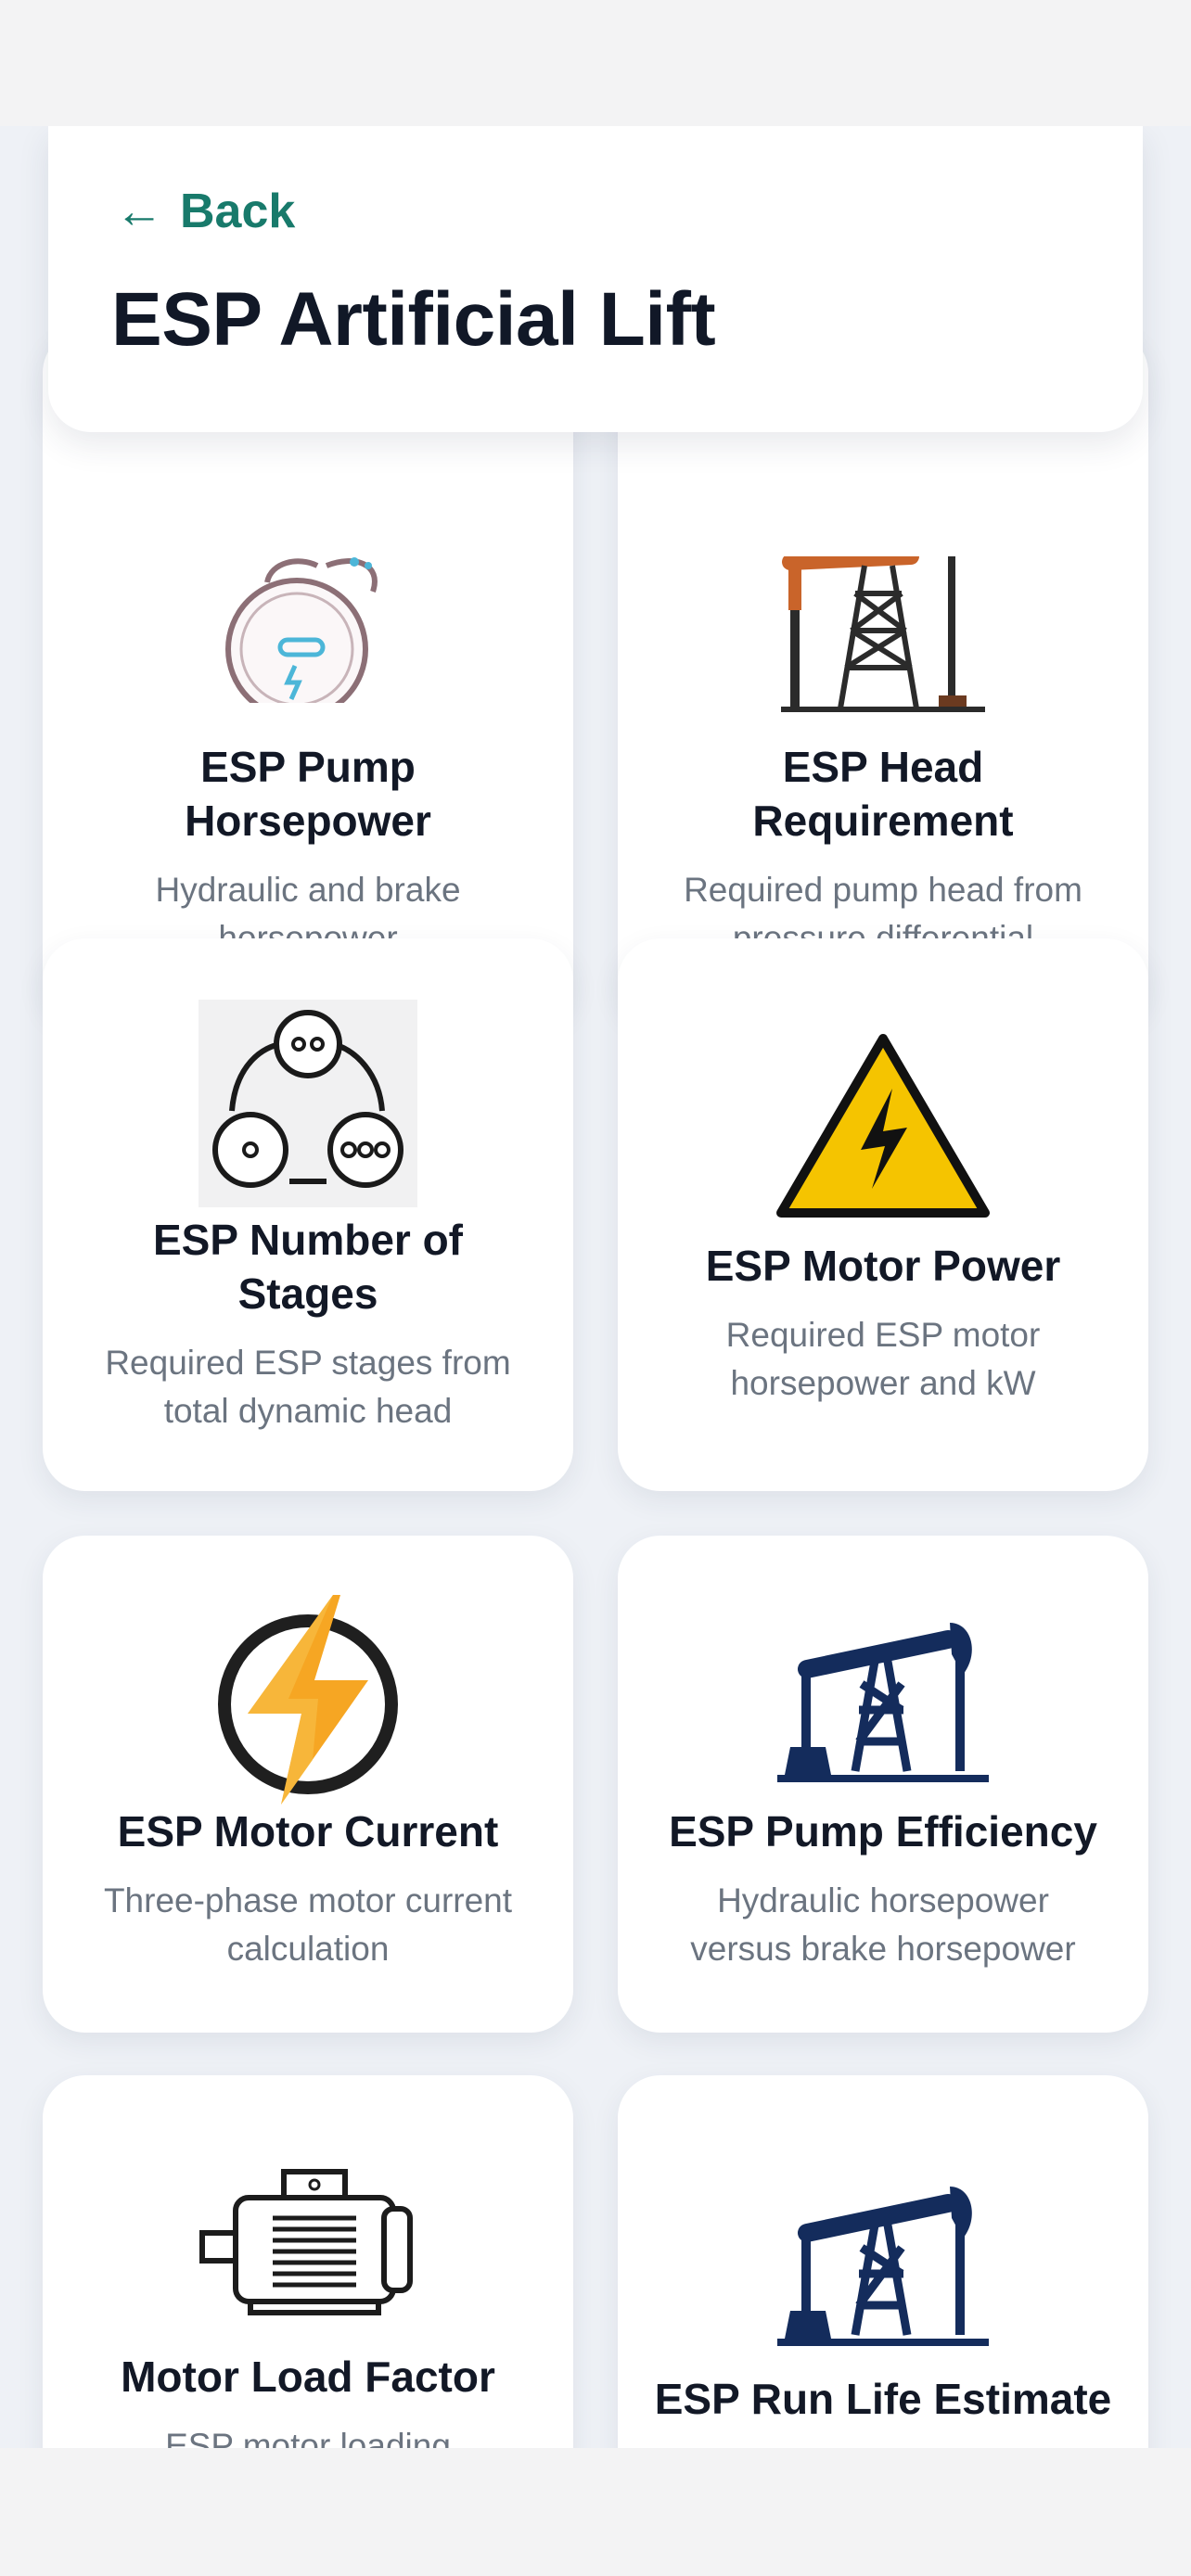 This screenshot has height=2576, width=1191. I want to click on card-description-line2: calculation, so click(308, 1949).